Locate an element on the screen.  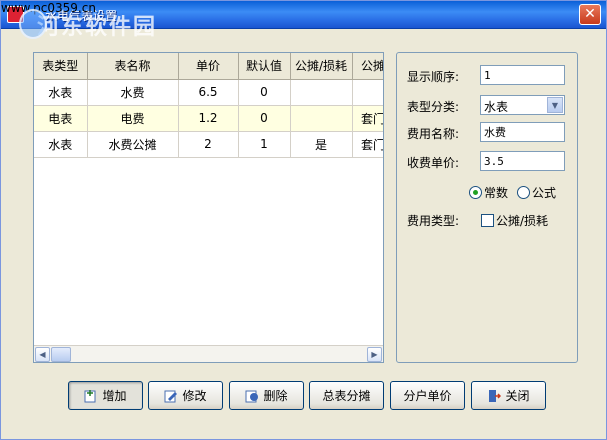
table-row: 水表 水费公摊 2 1 是 套门 is located at coordinates (208, 144).